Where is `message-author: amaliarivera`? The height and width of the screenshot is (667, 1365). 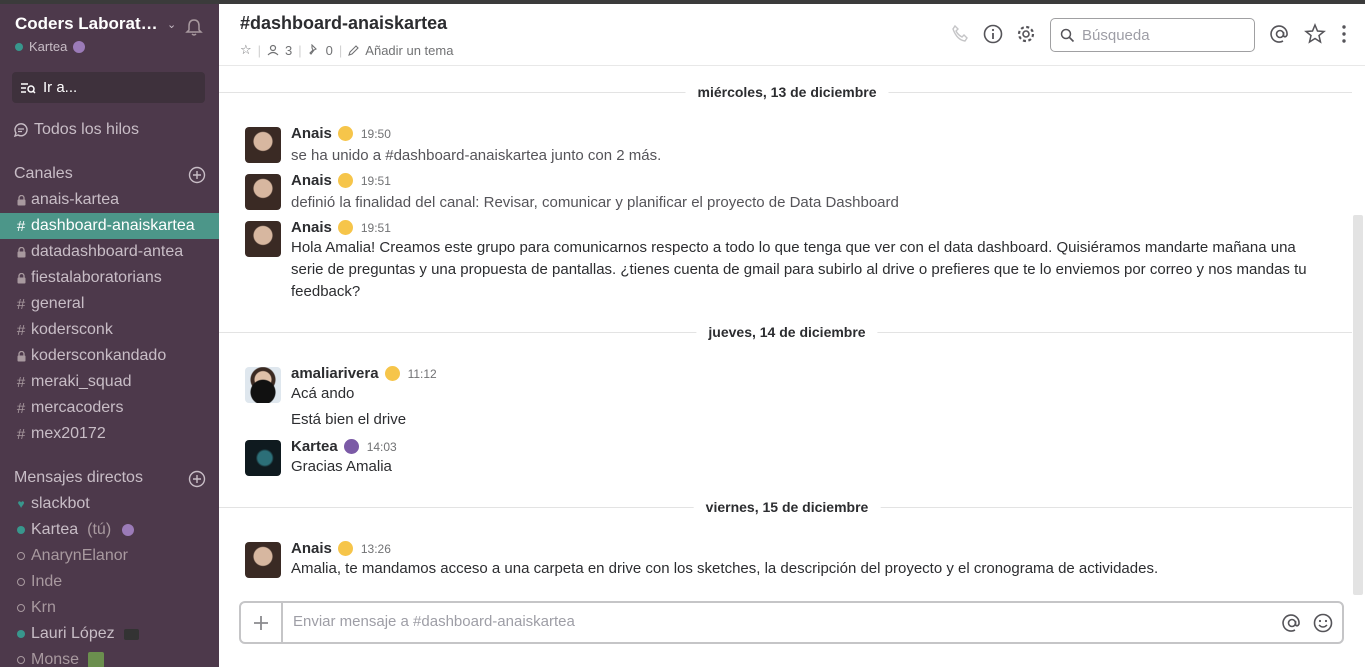 message-author: amaliarivera is located at coordinates (335, 373).